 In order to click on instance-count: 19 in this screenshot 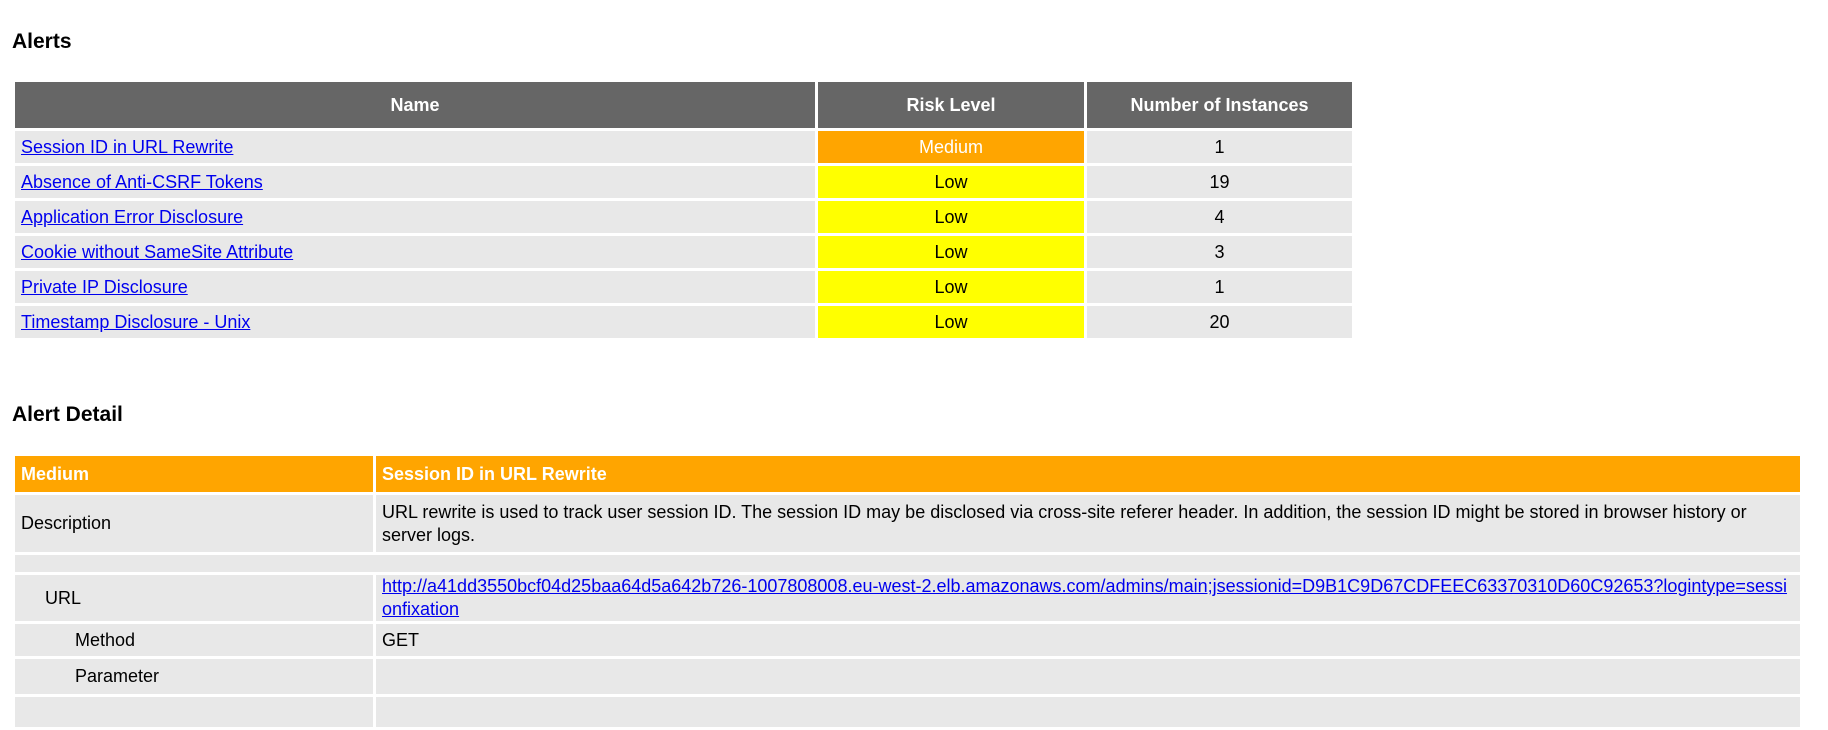, I will do `click(1219, 182)`.